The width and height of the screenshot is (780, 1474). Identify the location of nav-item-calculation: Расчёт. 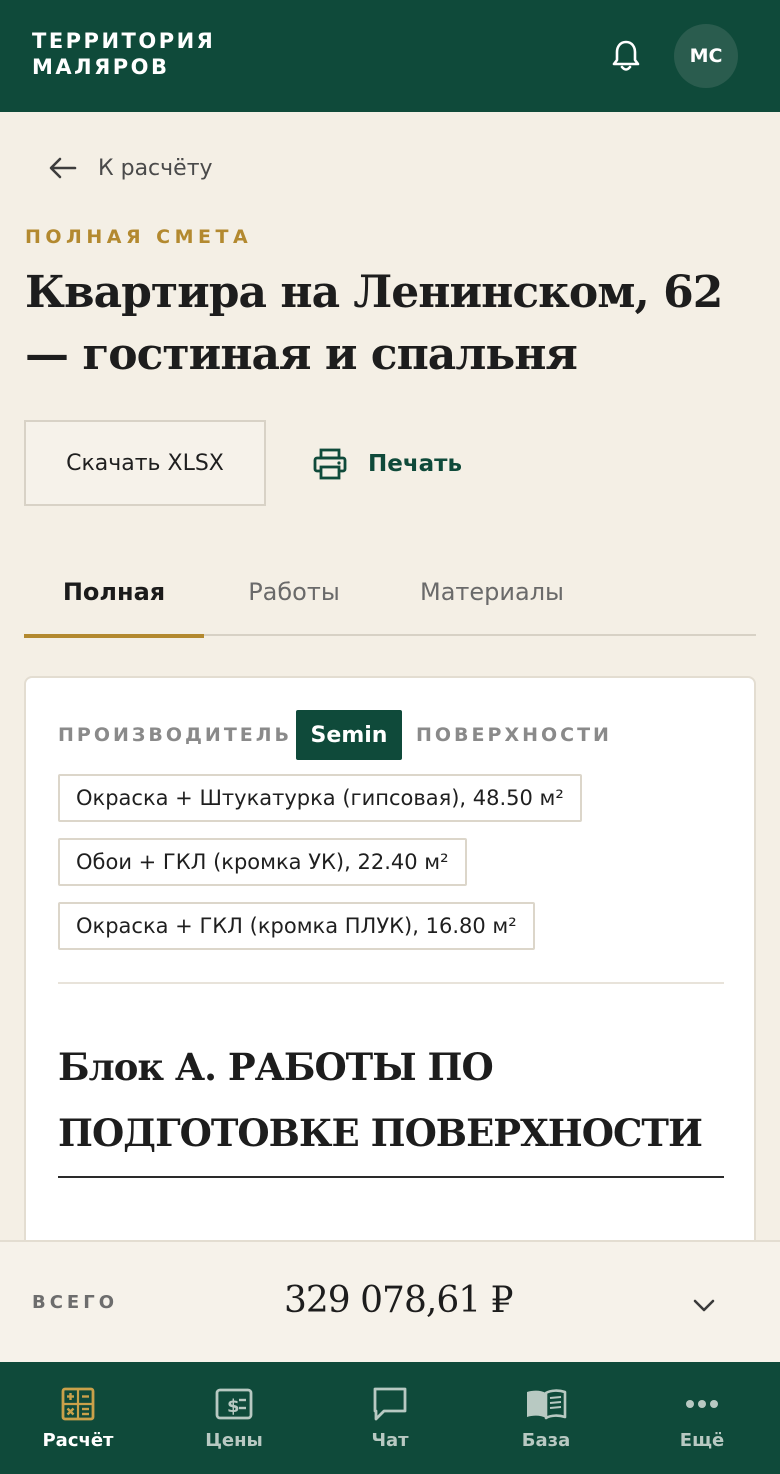
(78, 1418).